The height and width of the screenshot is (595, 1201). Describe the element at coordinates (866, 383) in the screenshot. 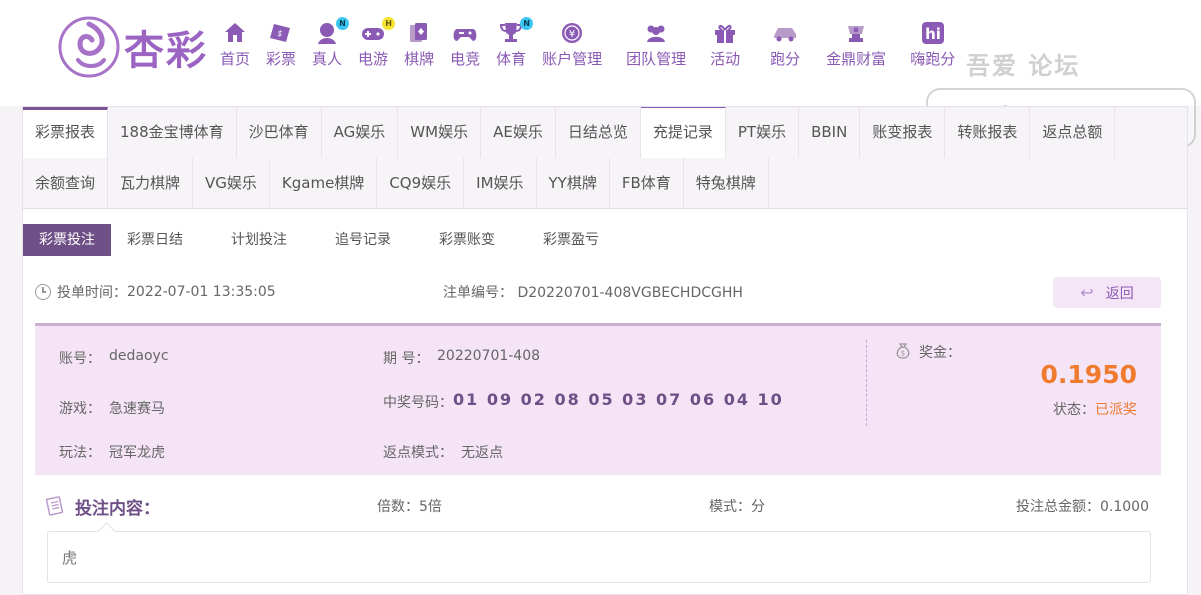

I see `detail-divider` at that location.